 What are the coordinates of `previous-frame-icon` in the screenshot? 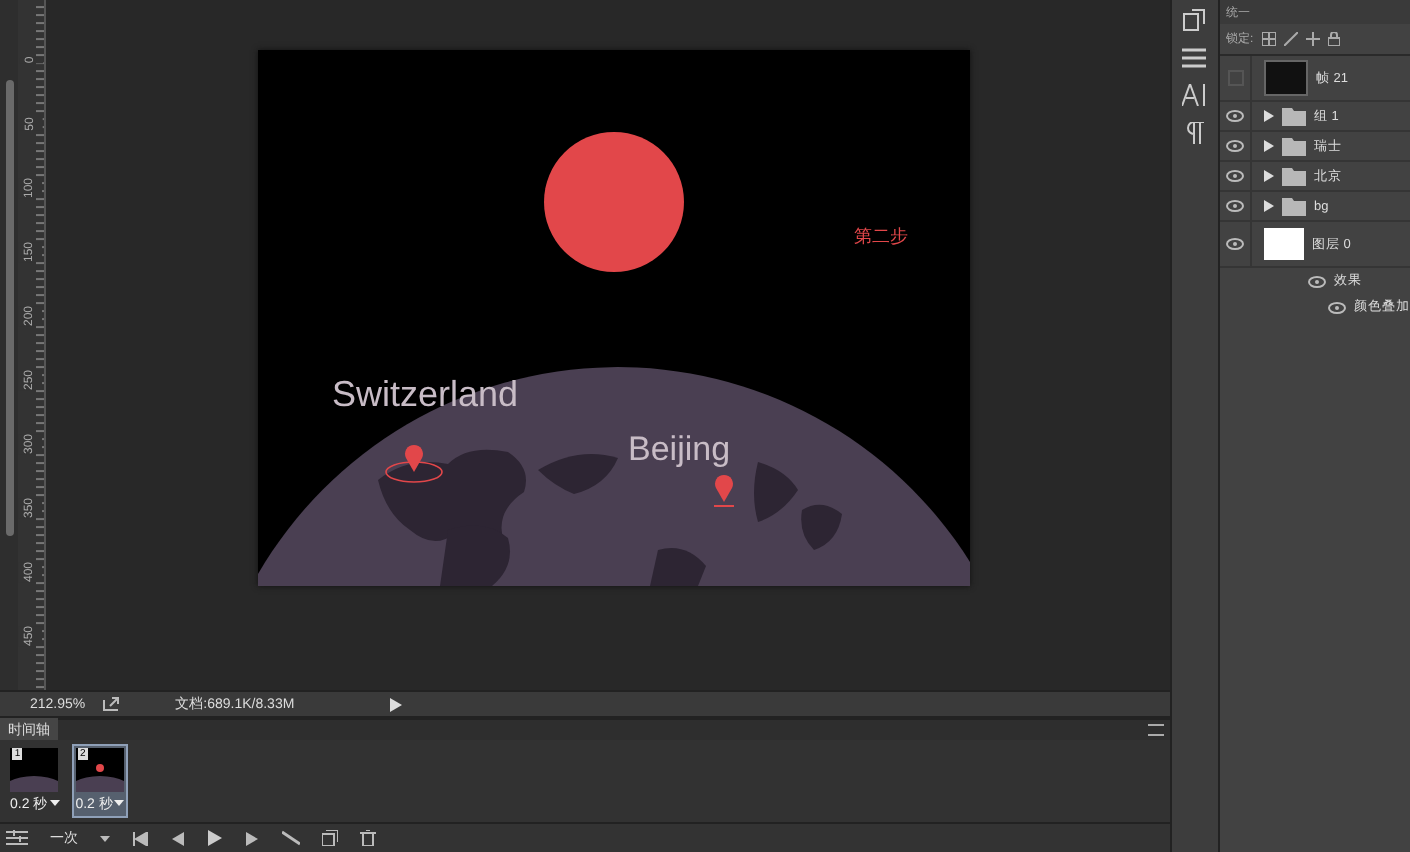 It's located at (178, 838).